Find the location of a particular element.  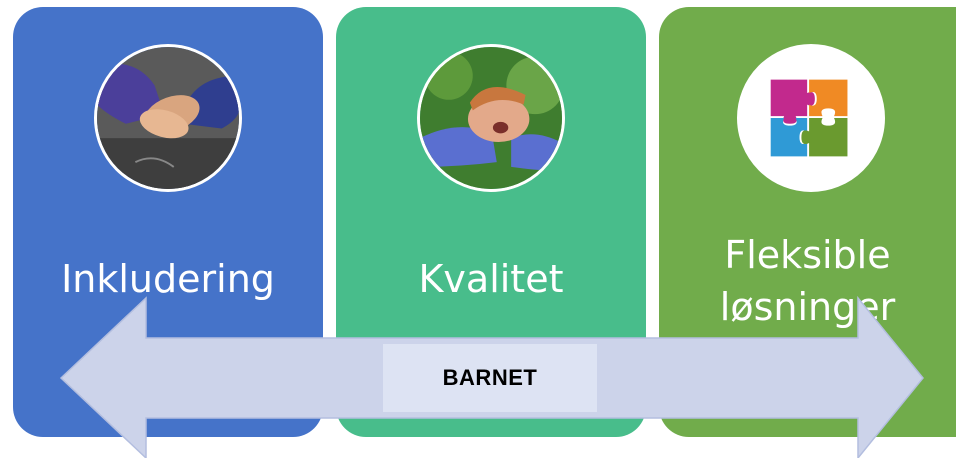

center-label-box: BARNET is located at coordinates (490, 378).